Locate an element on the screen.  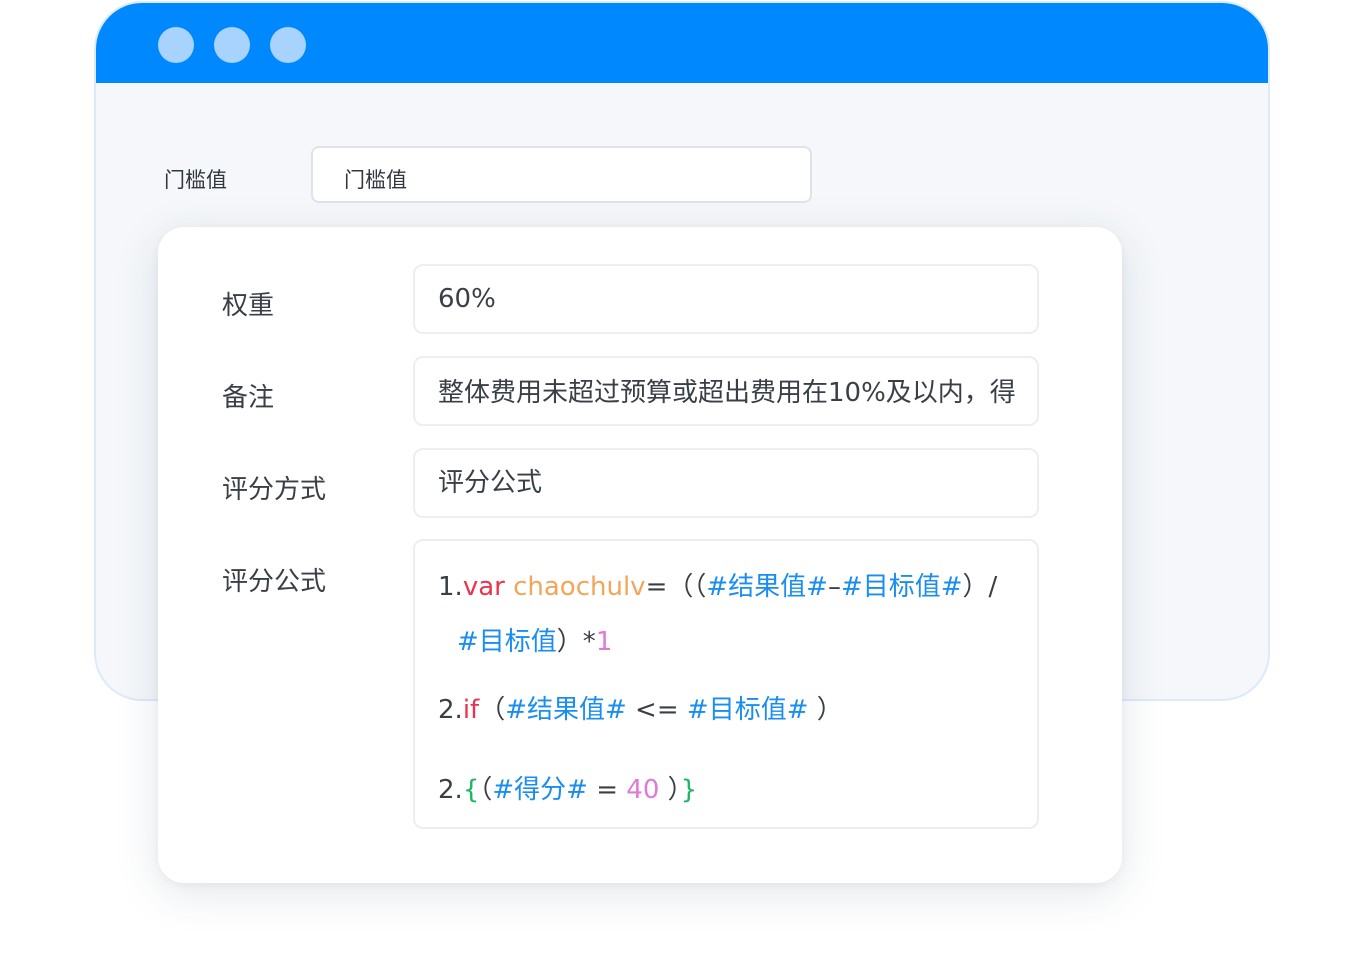
line3-score-token: #得分# is located at coordinates (540, 790).